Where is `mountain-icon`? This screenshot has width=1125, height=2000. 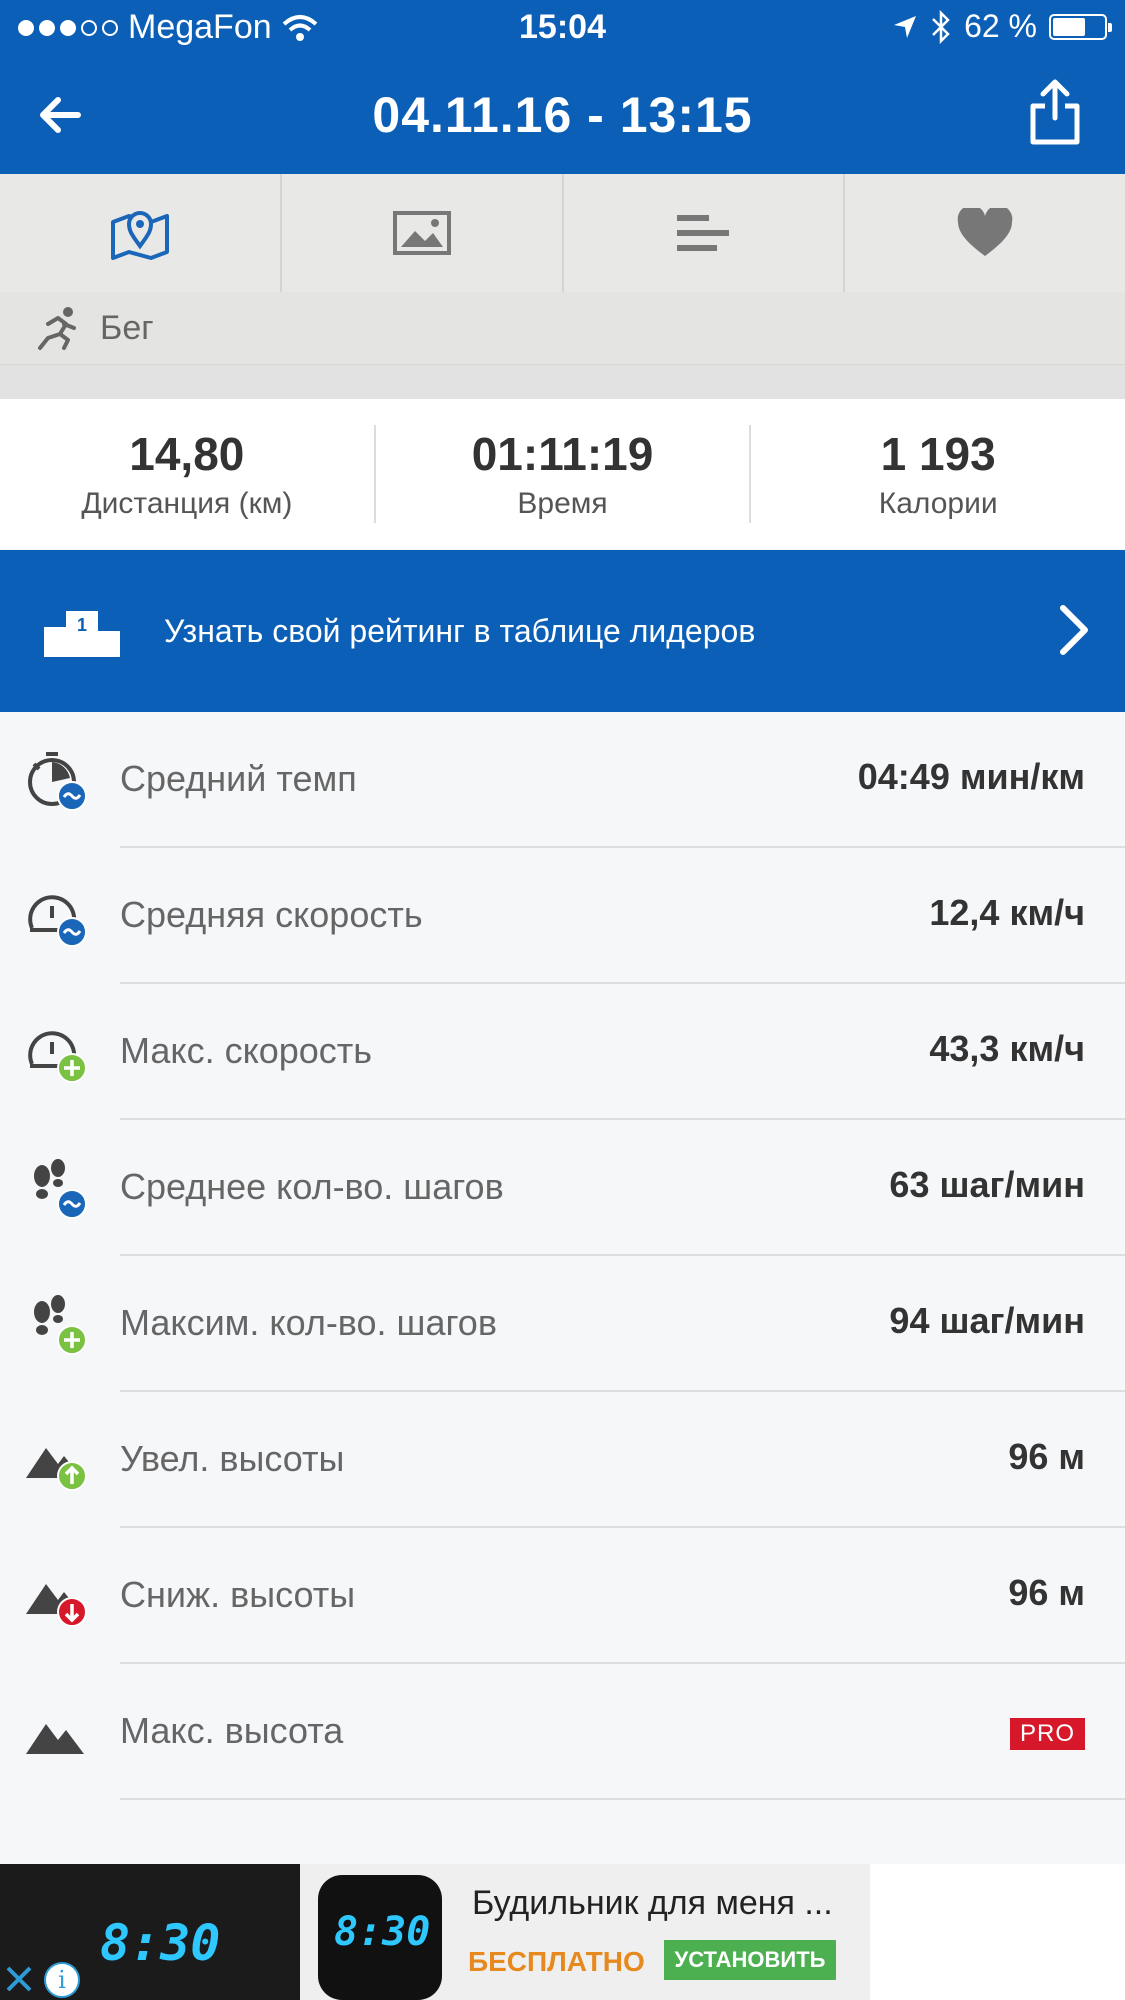
mountain-icon is located at coordinates (55, 1739).